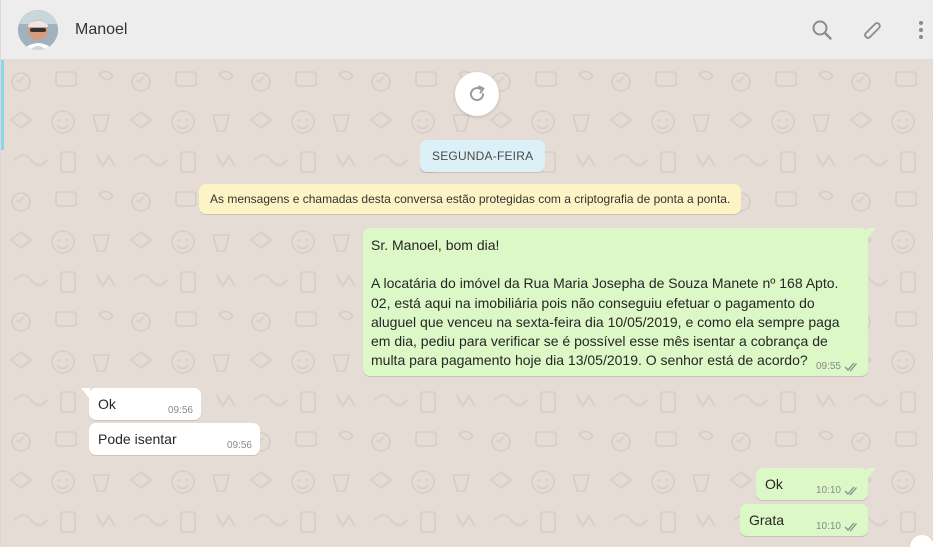  I want to click on message-bubble-outgoing: Grata 10:10, so click(804, 520).